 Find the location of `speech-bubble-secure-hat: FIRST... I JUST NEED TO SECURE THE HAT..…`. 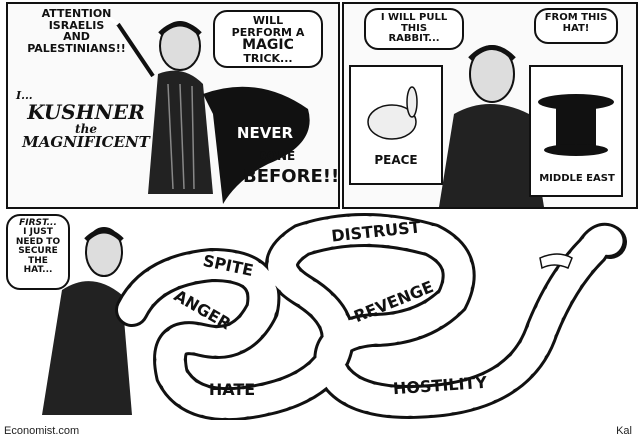

speech-bubble-secure-hat: FIRST... I JUST NEED TO SECURE THE HAT..… is located at coordinates (38, 252).